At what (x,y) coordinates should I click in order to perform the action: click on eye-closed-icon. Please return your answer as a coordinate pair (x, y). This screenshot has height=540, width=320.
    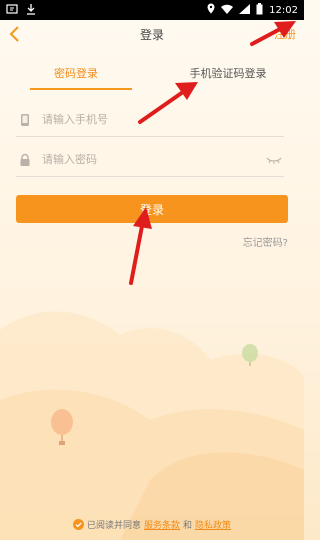
    Looking at the image, I should click on (274, 160).